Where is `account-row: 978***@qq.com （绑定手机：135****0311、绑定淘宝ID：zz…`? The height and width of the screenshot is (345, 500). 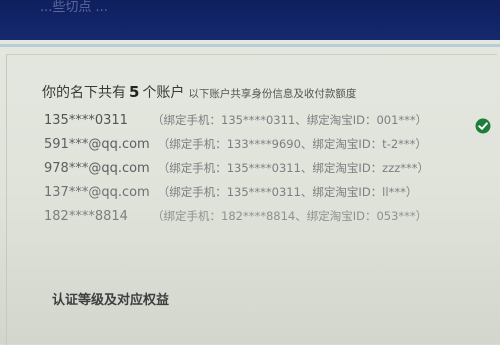 account-row: 978***@qq.com （绑定手机：135****0311、绑定淘宝ID：zz… is located at coordinates (236, 168).